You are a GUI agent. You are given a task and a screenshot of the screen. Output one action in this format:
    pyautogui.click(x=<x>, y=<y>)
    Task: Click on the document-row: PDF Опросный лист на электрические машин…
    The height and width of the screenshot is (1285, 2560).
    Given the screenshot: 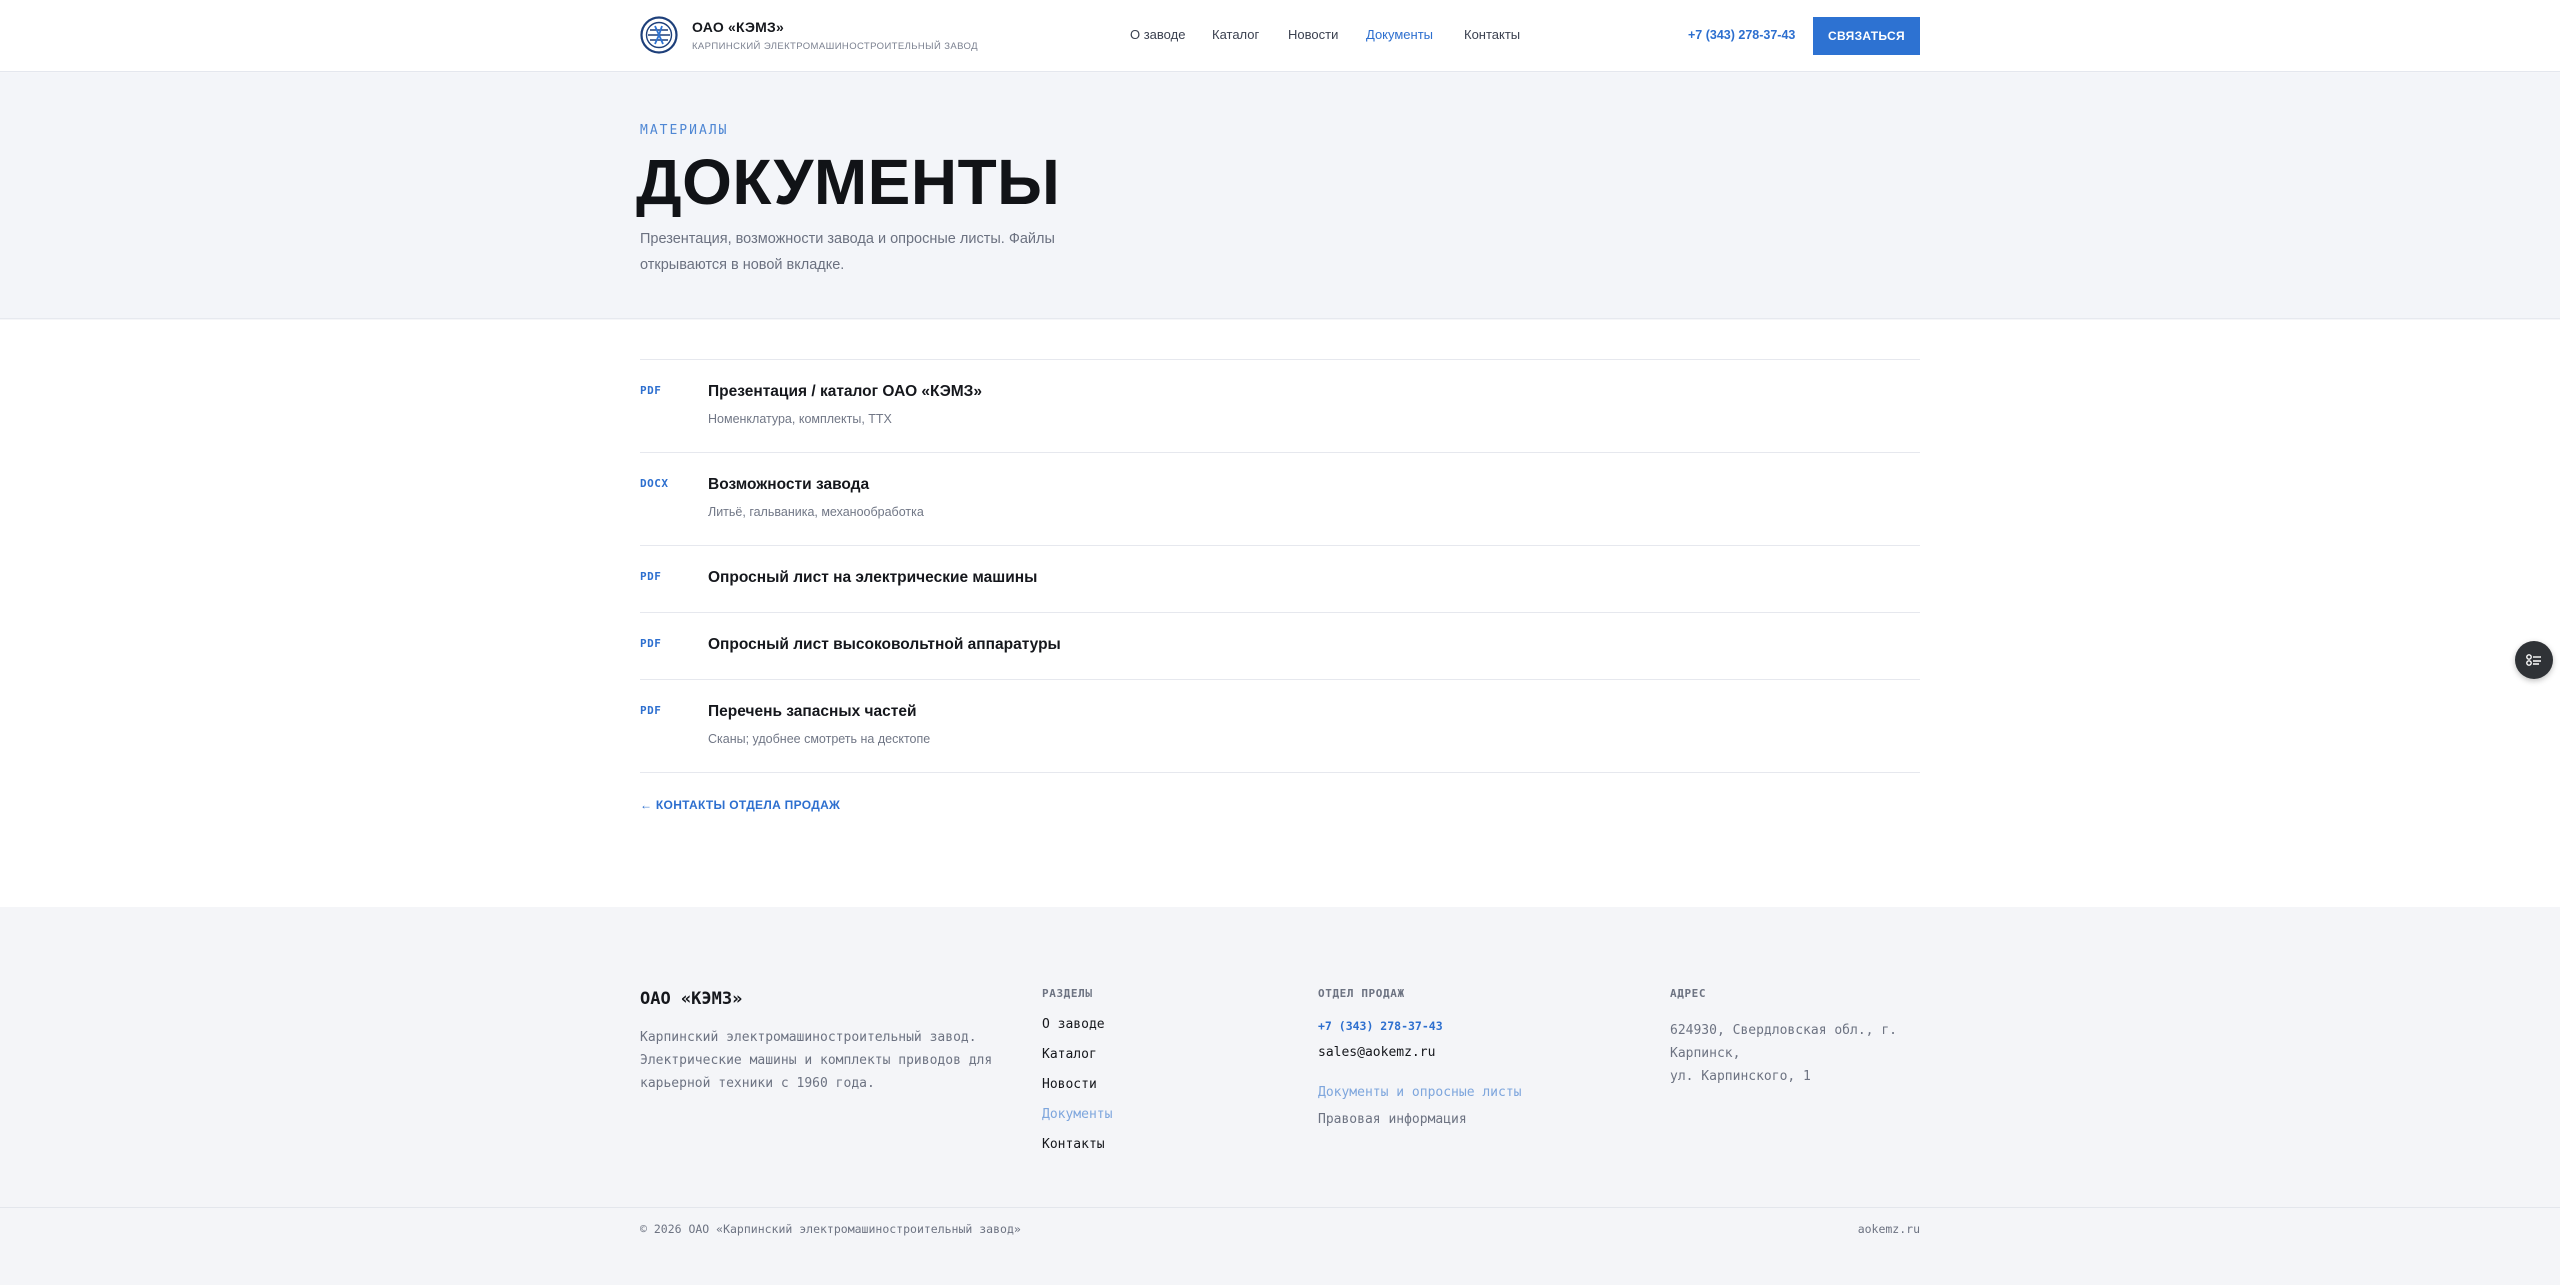 What is the action you would take?
    pyautogui.click(x=1280, y=579)
    